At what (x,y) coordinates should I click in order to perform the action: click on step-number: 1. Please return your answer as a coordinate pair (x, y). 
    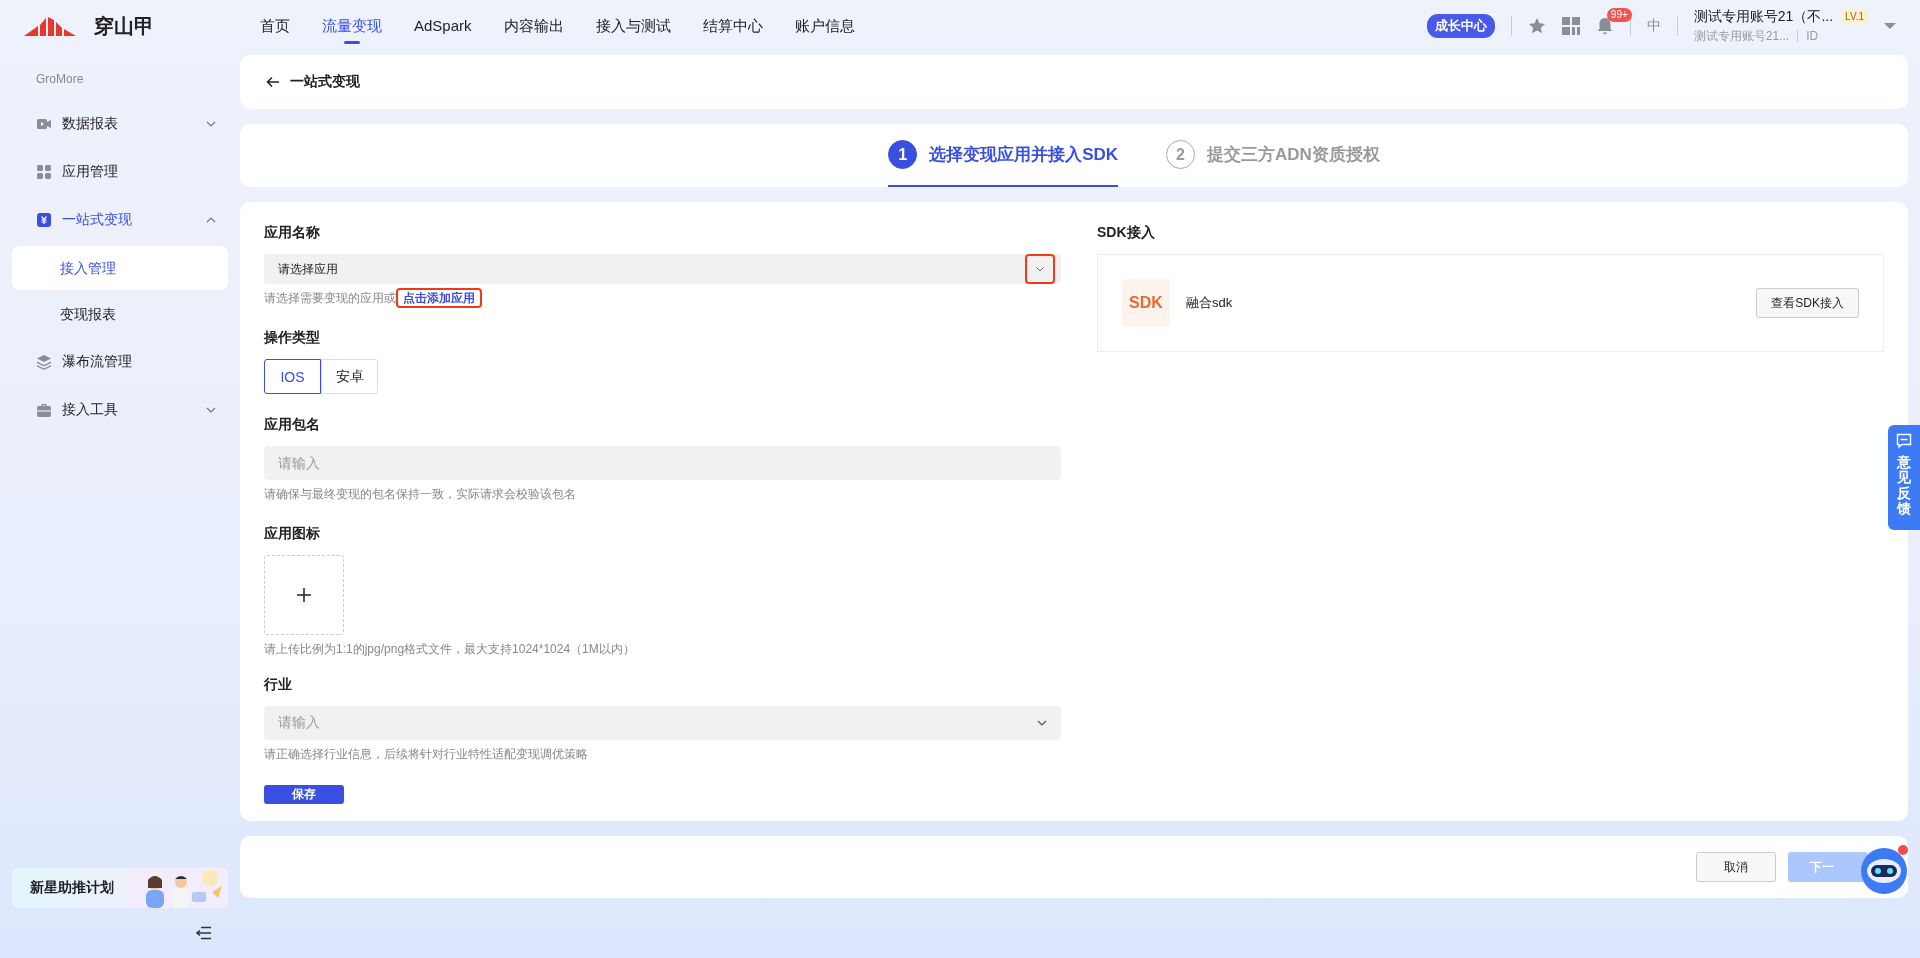
    Looking at the image, I should click on (903, 154).